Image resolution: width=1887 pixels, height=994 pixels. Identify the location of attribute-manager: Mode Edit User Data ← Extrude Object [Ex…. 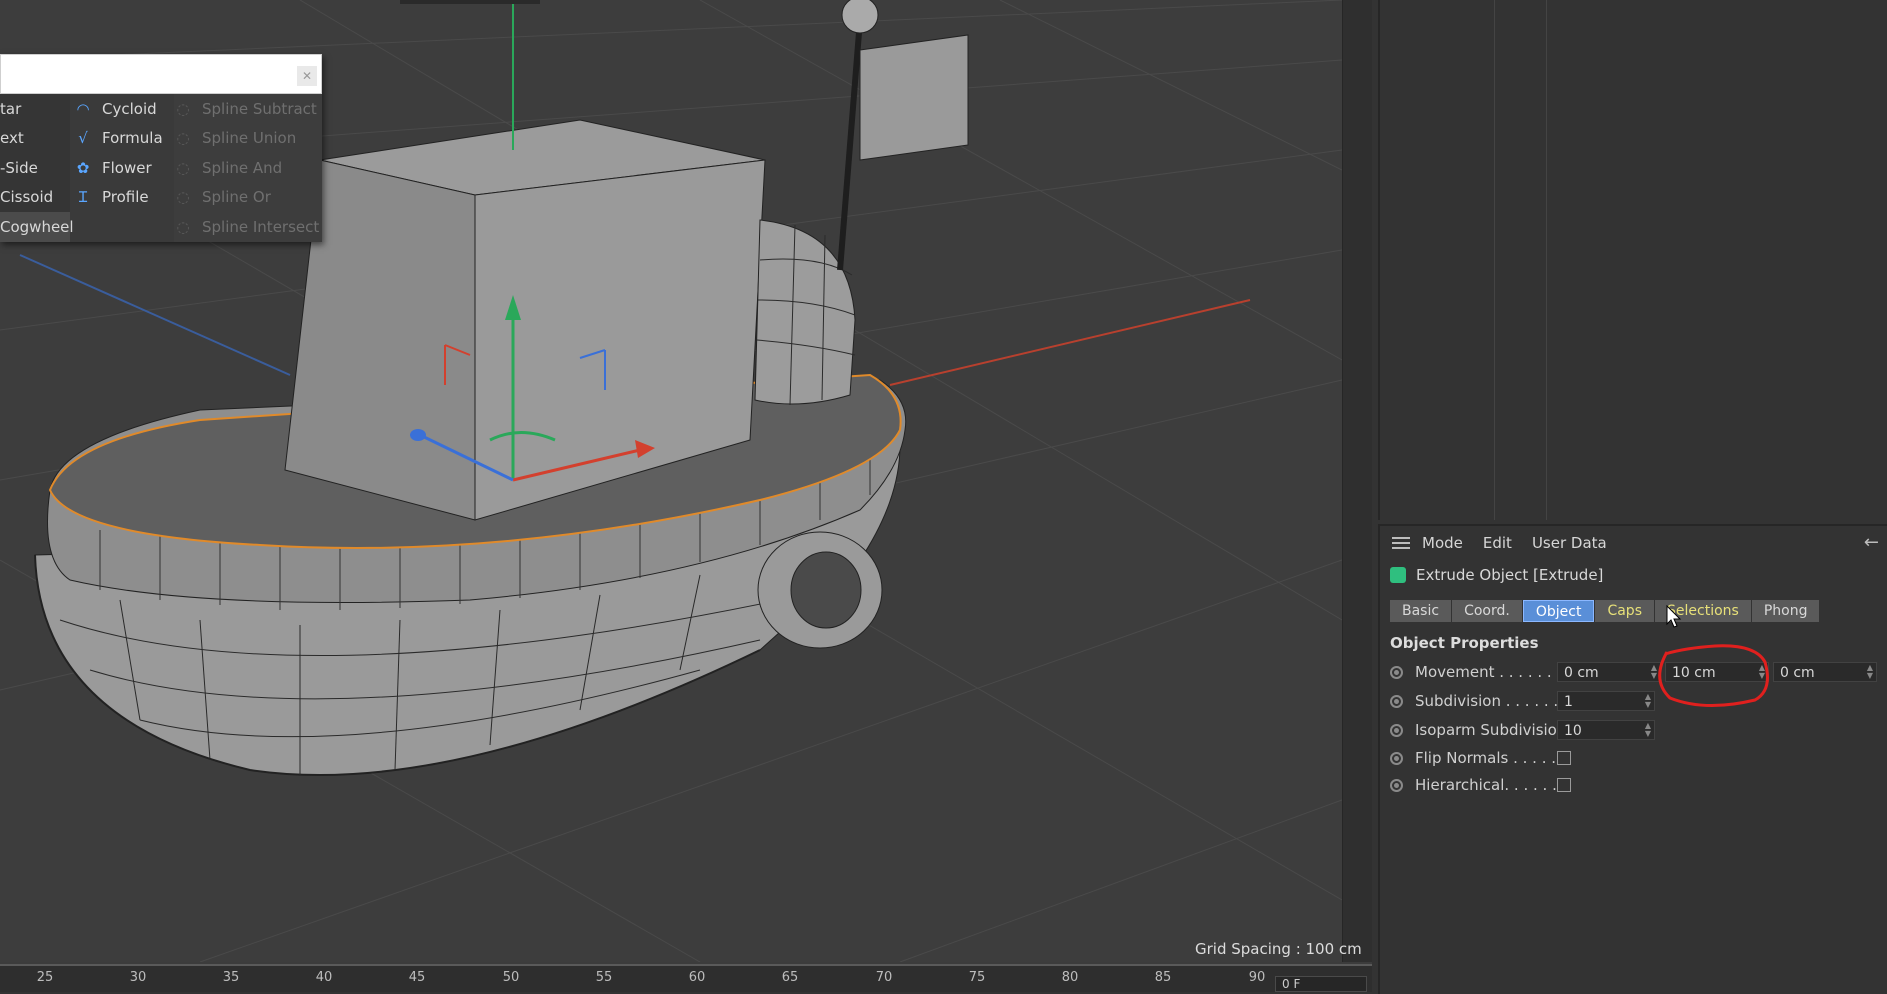
(1632, 759).